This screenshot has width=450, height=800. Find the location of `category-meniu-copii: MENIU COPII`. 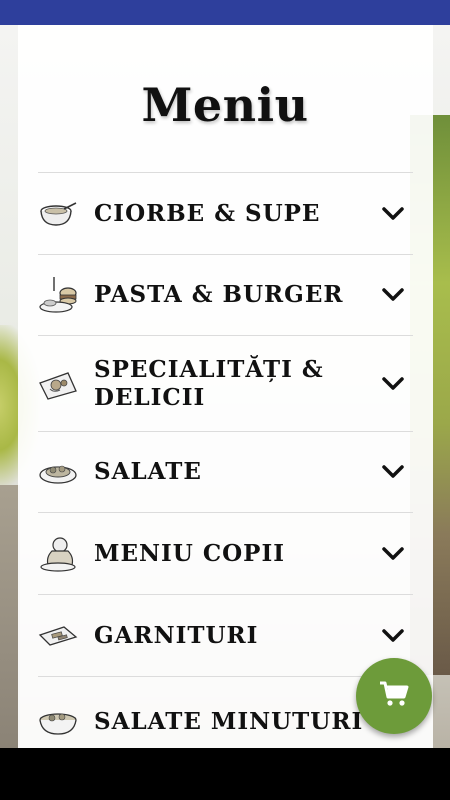

category-meniu-copii: MENIU COPII is located at coordinates (225, 553).